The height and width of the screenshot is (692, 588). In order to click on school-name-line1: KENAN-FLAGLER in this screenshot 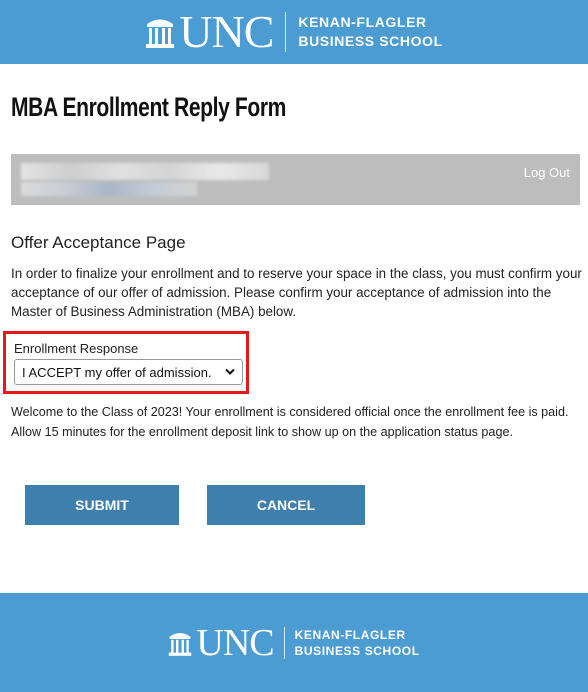, I will do `click(362, 22)`.